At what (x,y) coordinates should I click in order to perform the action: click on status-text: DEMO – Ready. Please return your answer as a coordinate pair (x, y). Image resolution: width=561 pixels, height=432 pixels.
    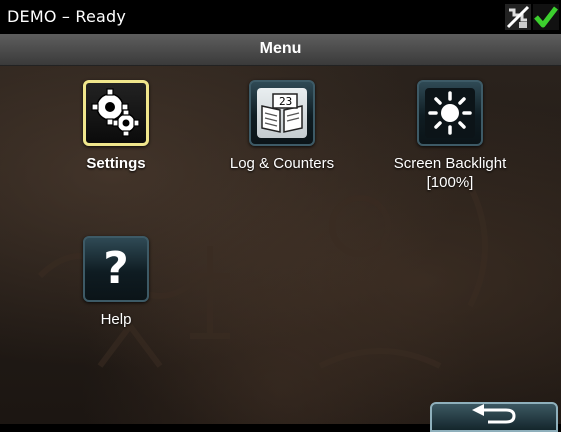
    Looking at the image, I should click on (67, 16).